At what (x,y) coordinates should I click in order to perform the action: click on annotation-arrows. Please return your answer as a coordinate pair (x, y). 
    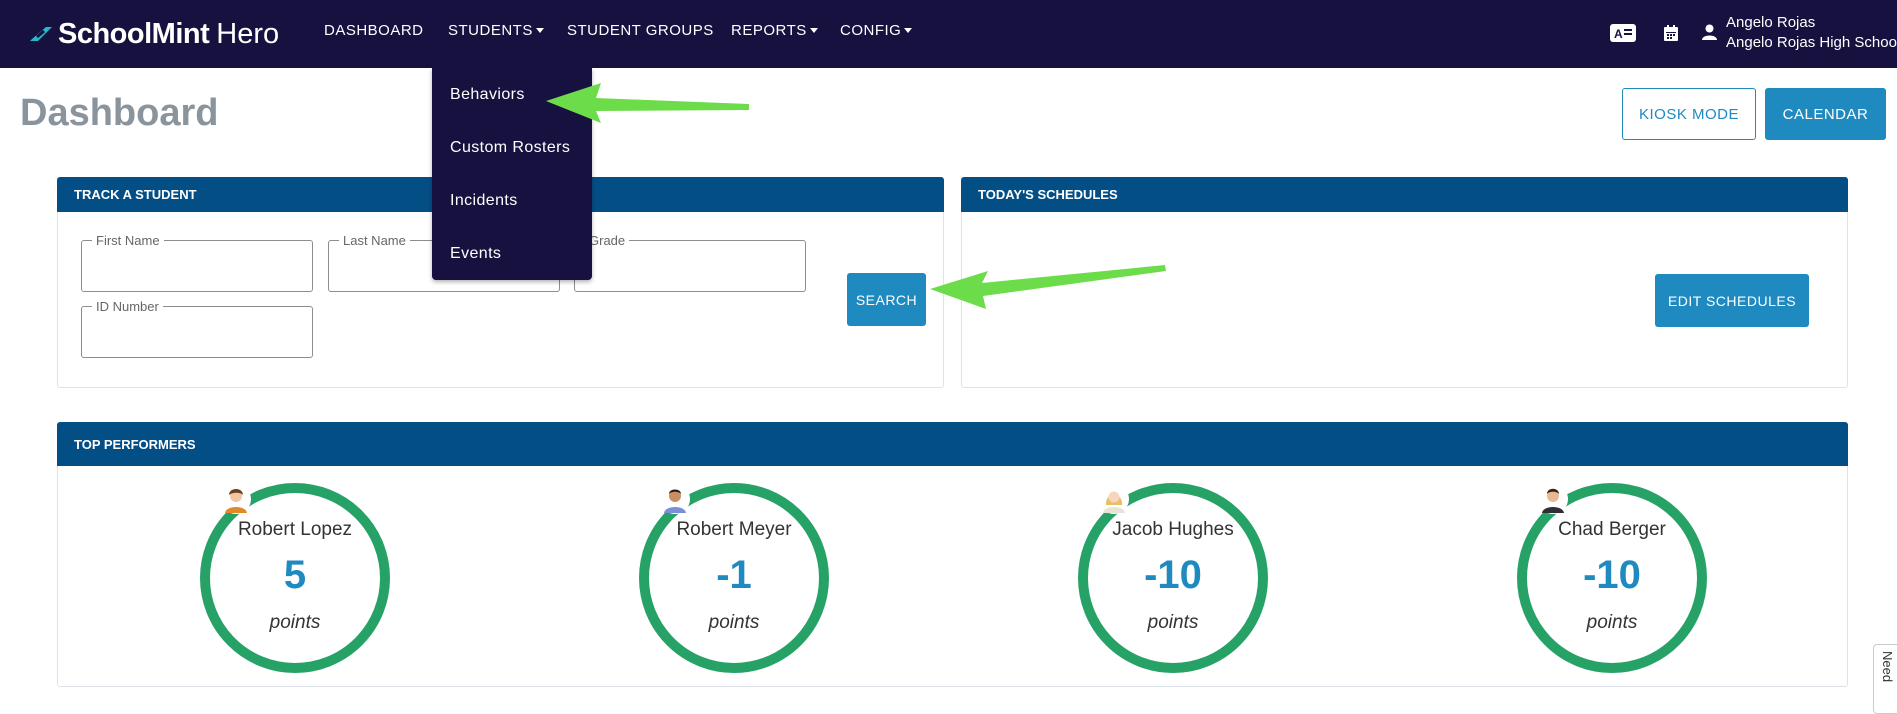
    Looking at the image, I should click on (856, 196).